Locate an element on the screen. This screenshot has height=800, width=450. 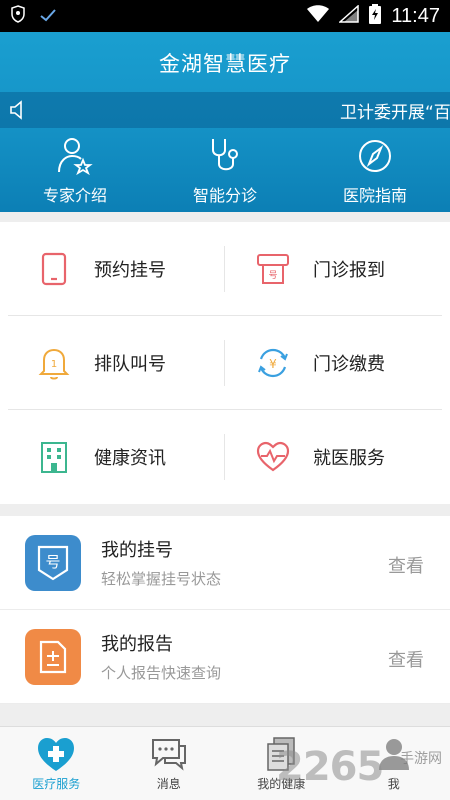
report-icon is located at coordinates (53, 656).